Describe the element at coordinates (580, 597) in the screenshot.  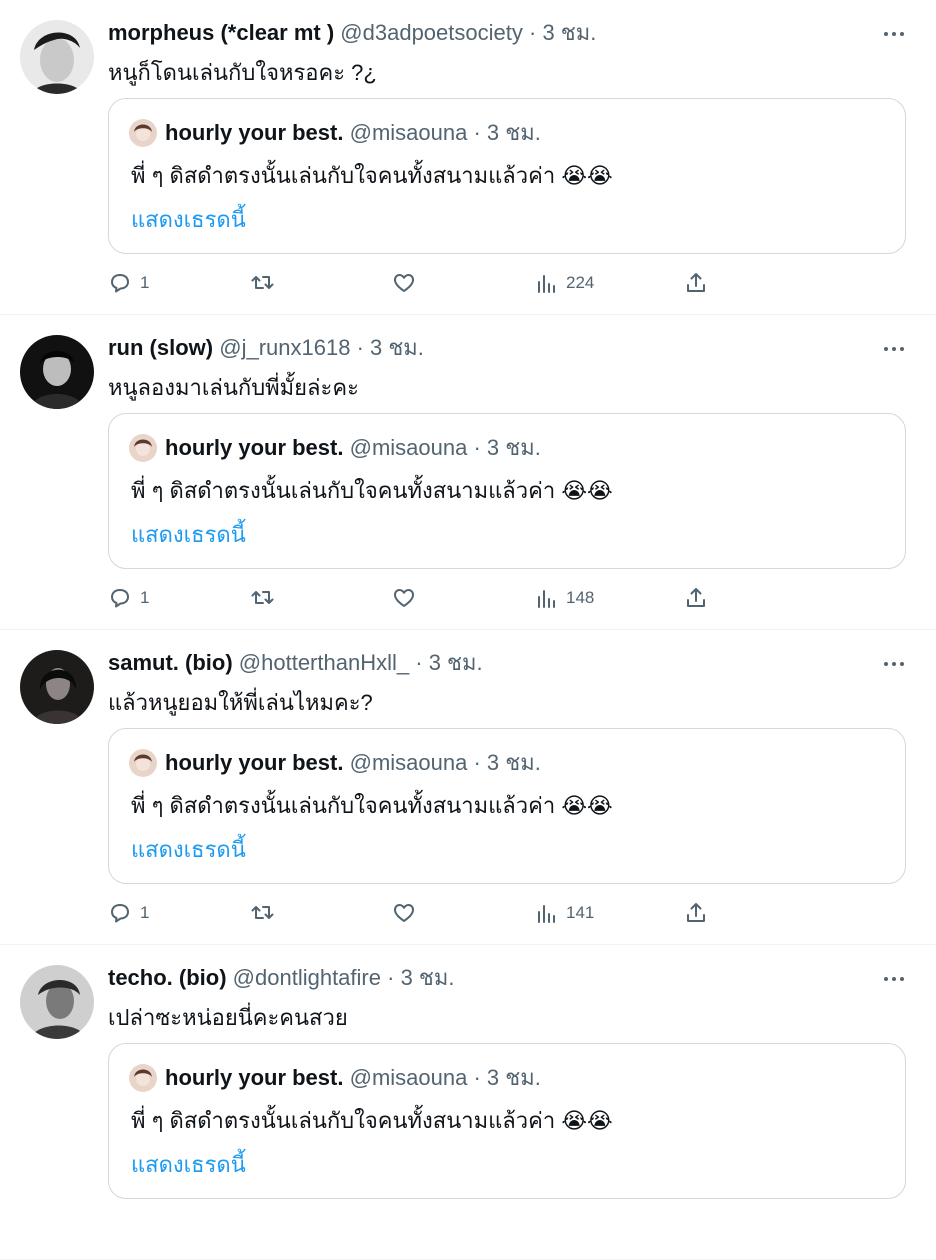
I see `views-count: 148` at that location.